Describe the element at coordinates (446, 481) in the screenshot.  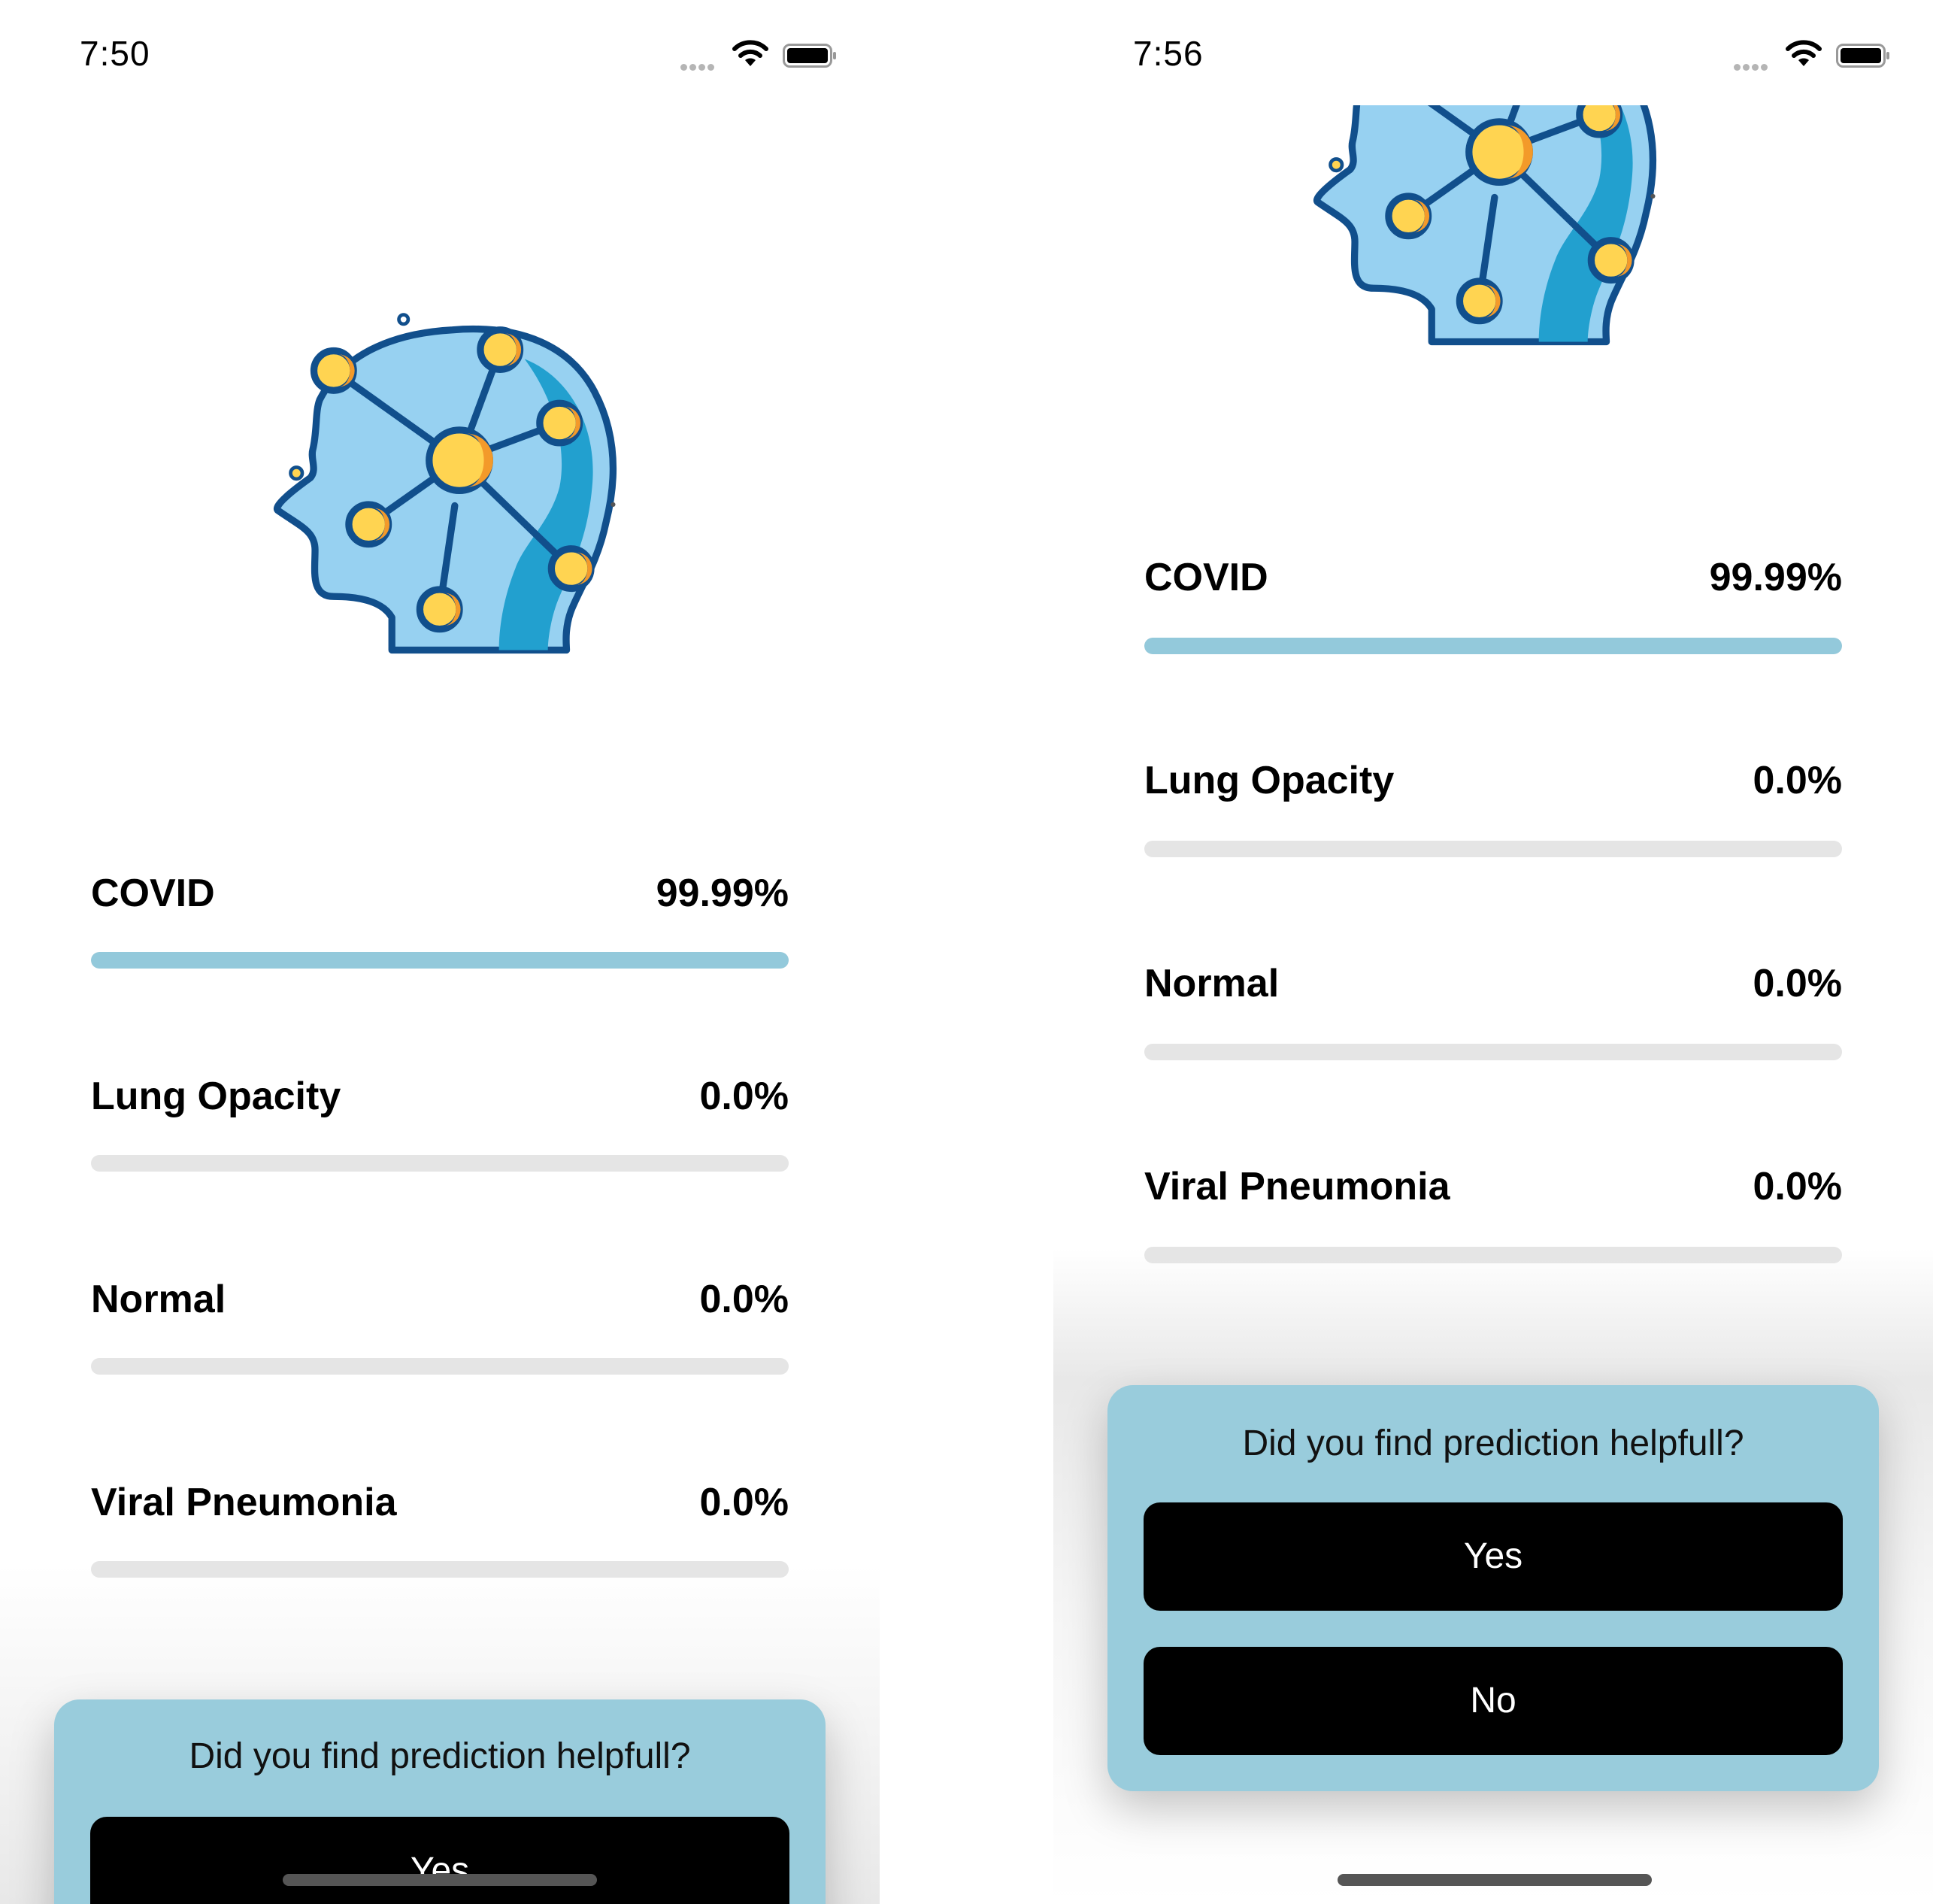
I see `ai-head-network-icon` at that location.